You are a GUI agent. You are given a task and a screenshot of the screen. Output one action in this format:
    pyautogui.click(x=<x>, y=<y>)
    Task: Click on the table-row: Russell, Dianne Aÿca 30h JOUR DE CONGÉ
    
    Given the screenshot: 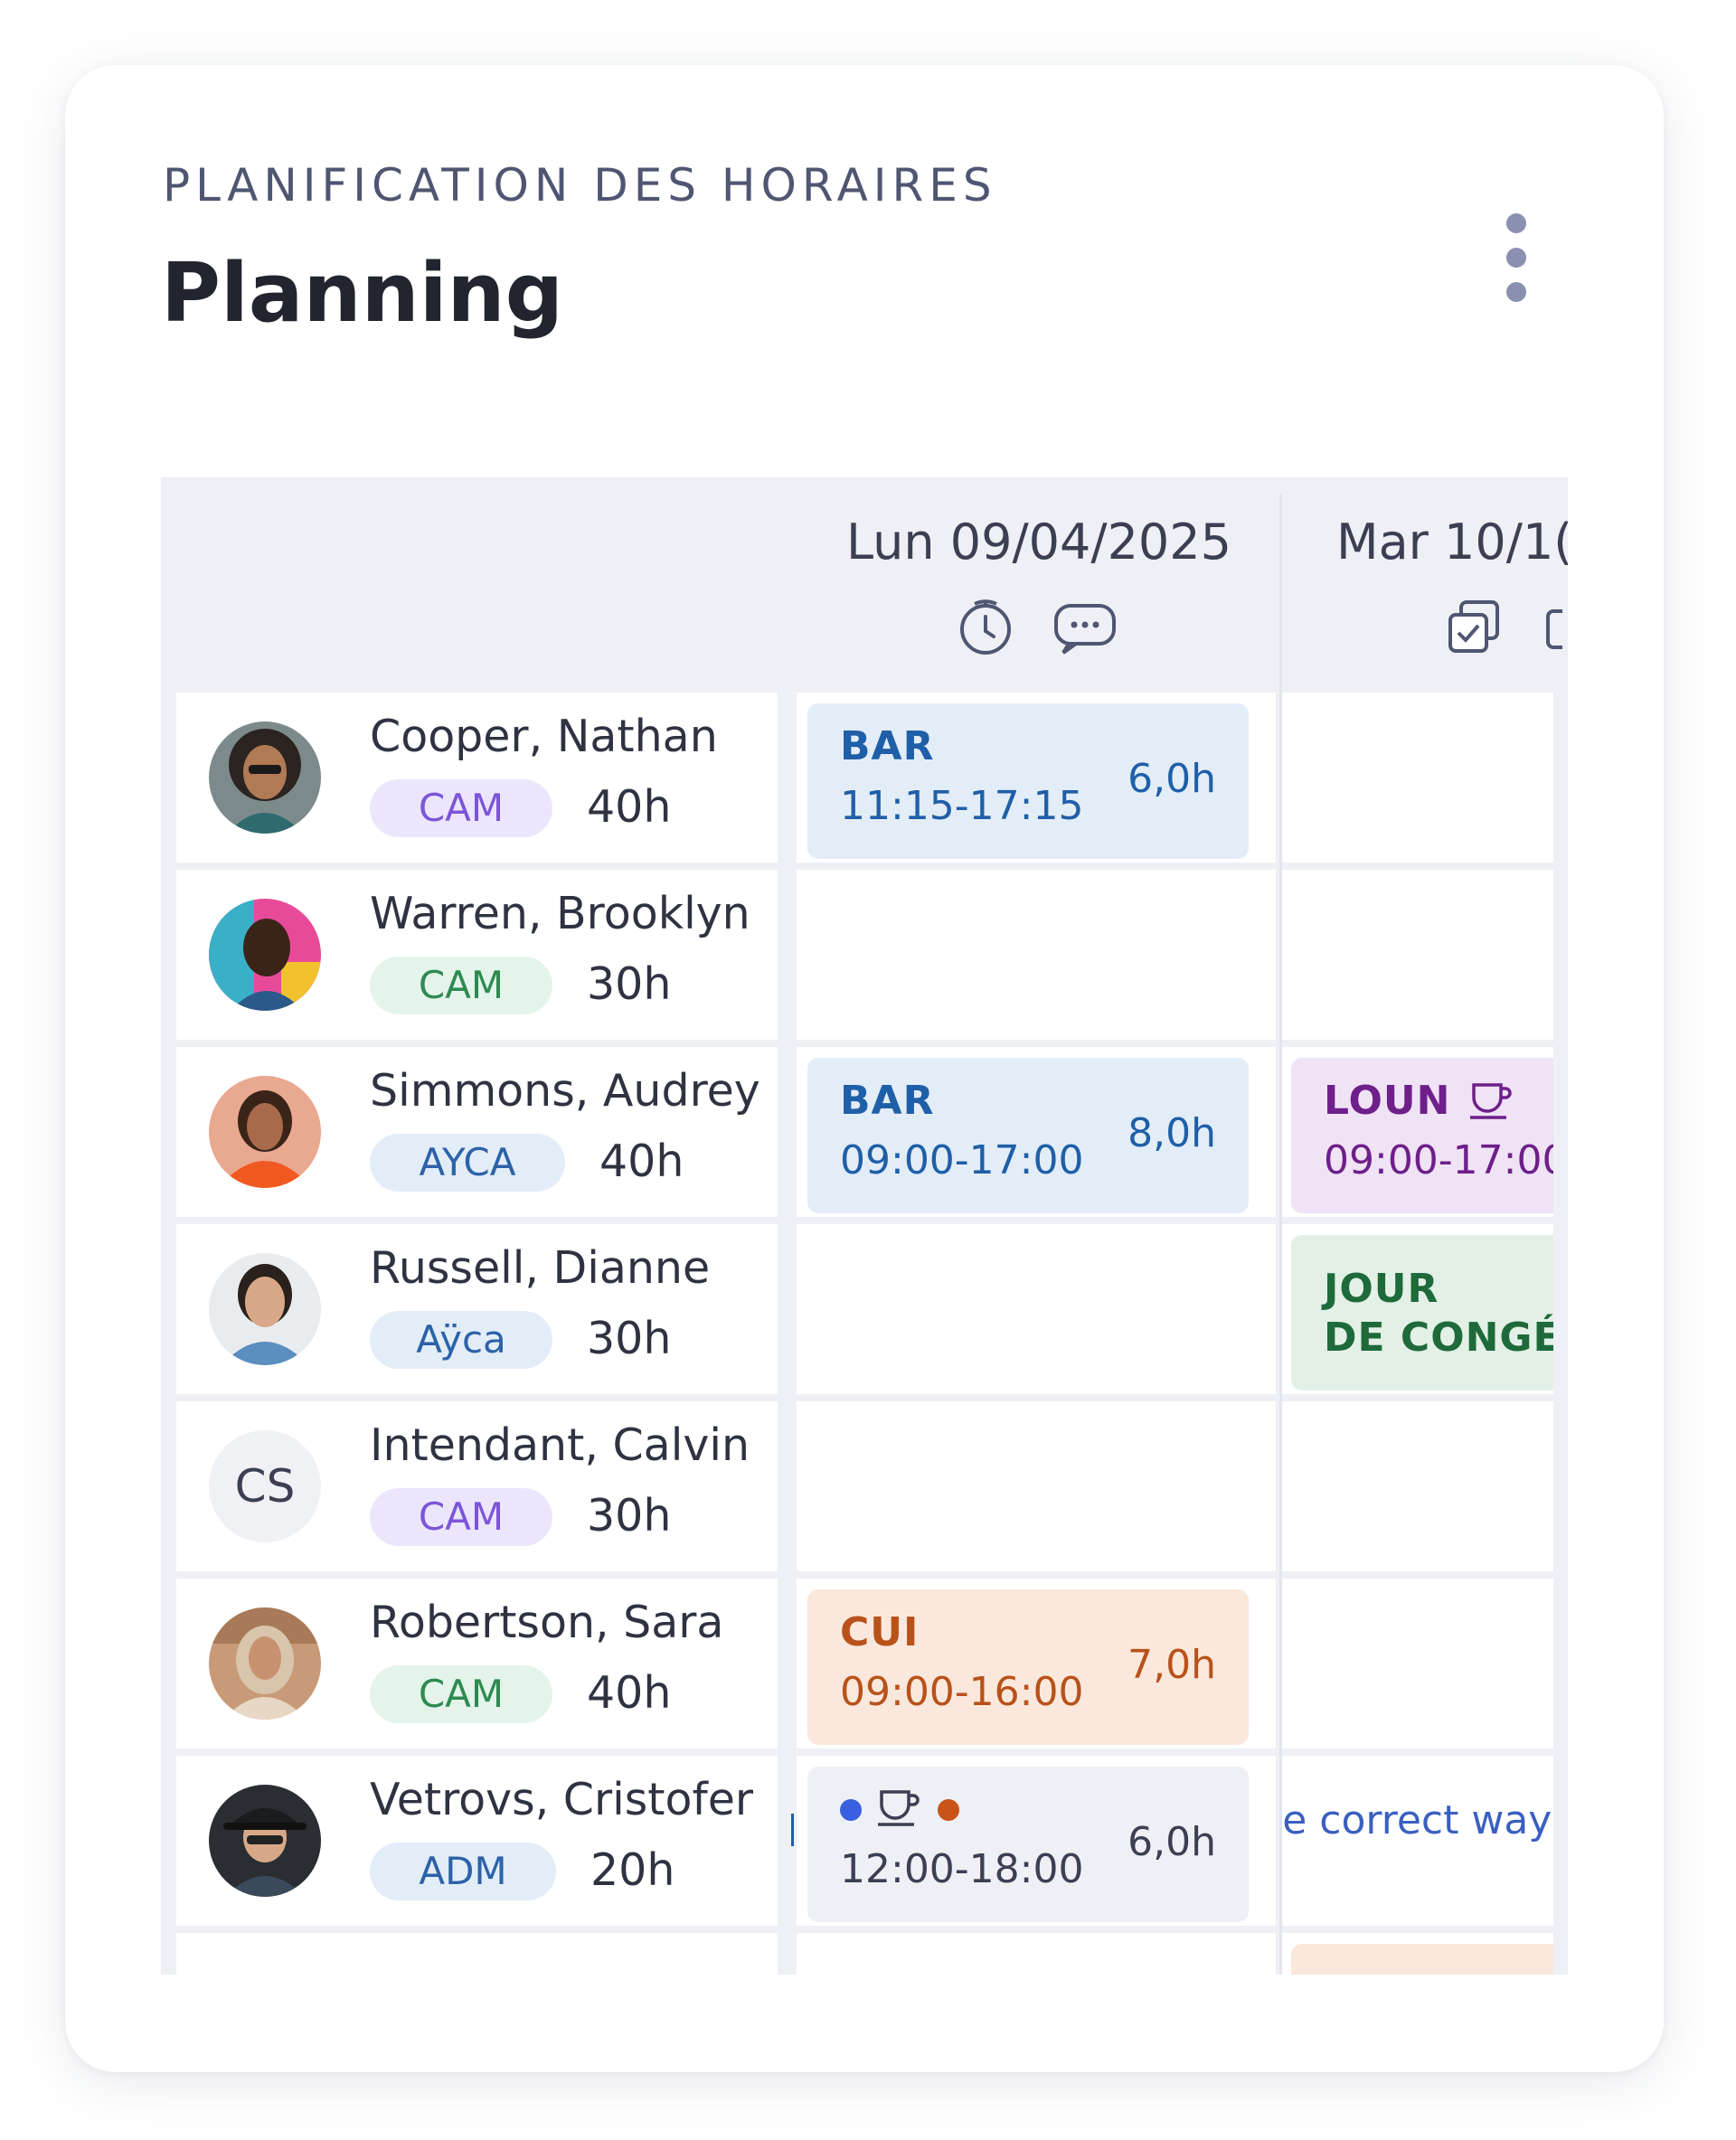 What is the action you would take?
    pyautogui.click(x=865, y=1309)
    